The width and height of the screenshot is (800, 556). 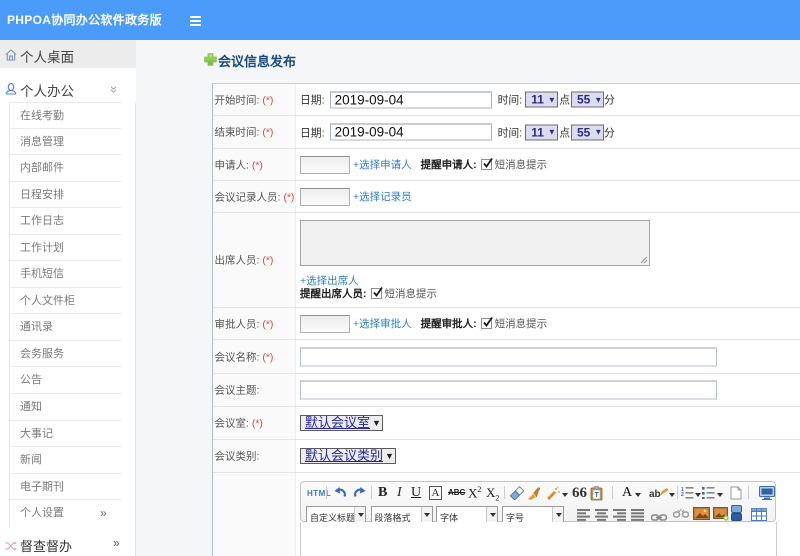 What do you see at coordinates (682, 495) in the screenshot?
I see `svg-text: 2` at bounding box center [682, 495].